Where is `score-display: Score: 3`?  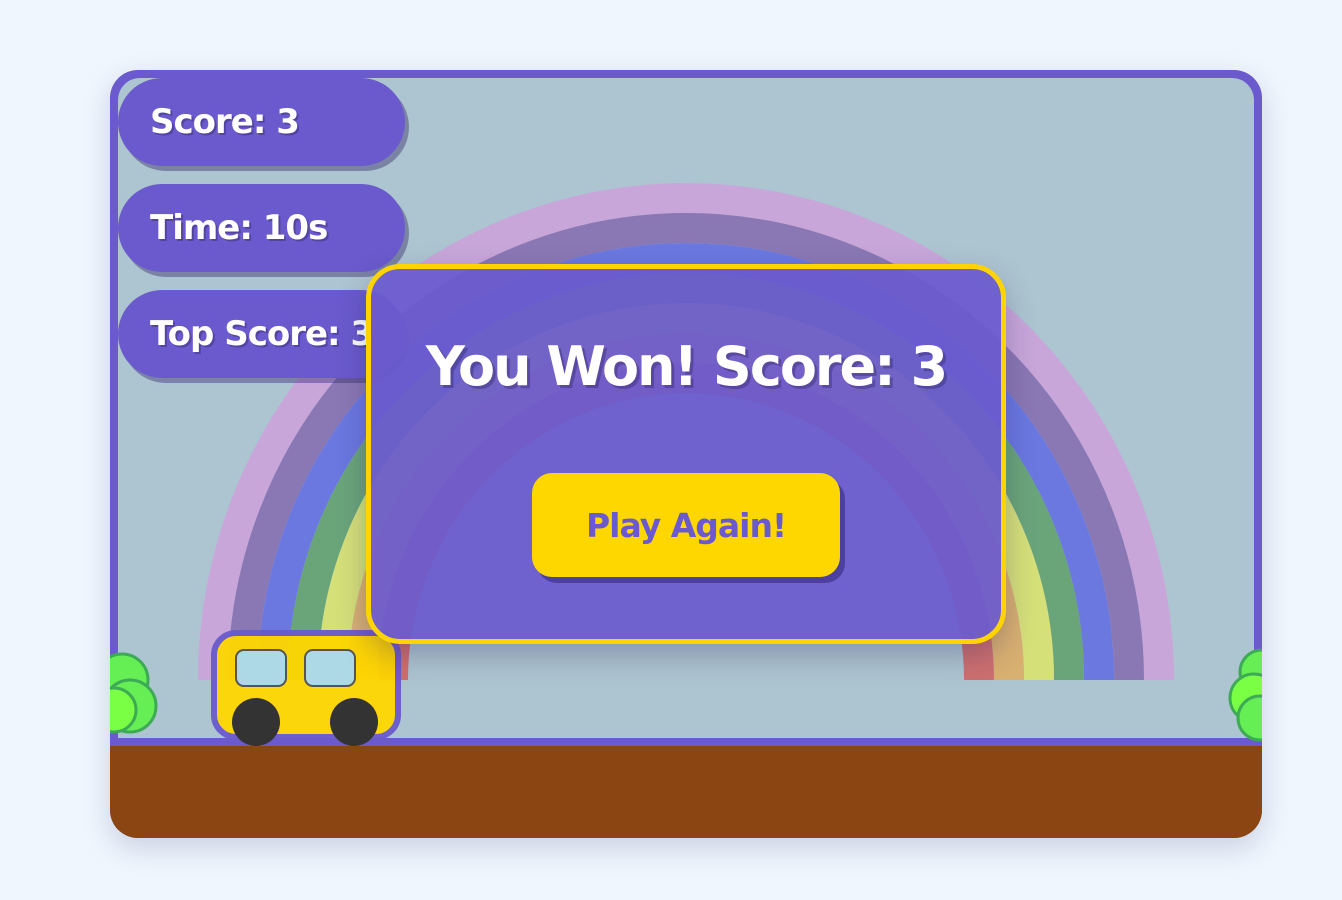 score-display: Score: 3 is located at coordinates (261, 122).